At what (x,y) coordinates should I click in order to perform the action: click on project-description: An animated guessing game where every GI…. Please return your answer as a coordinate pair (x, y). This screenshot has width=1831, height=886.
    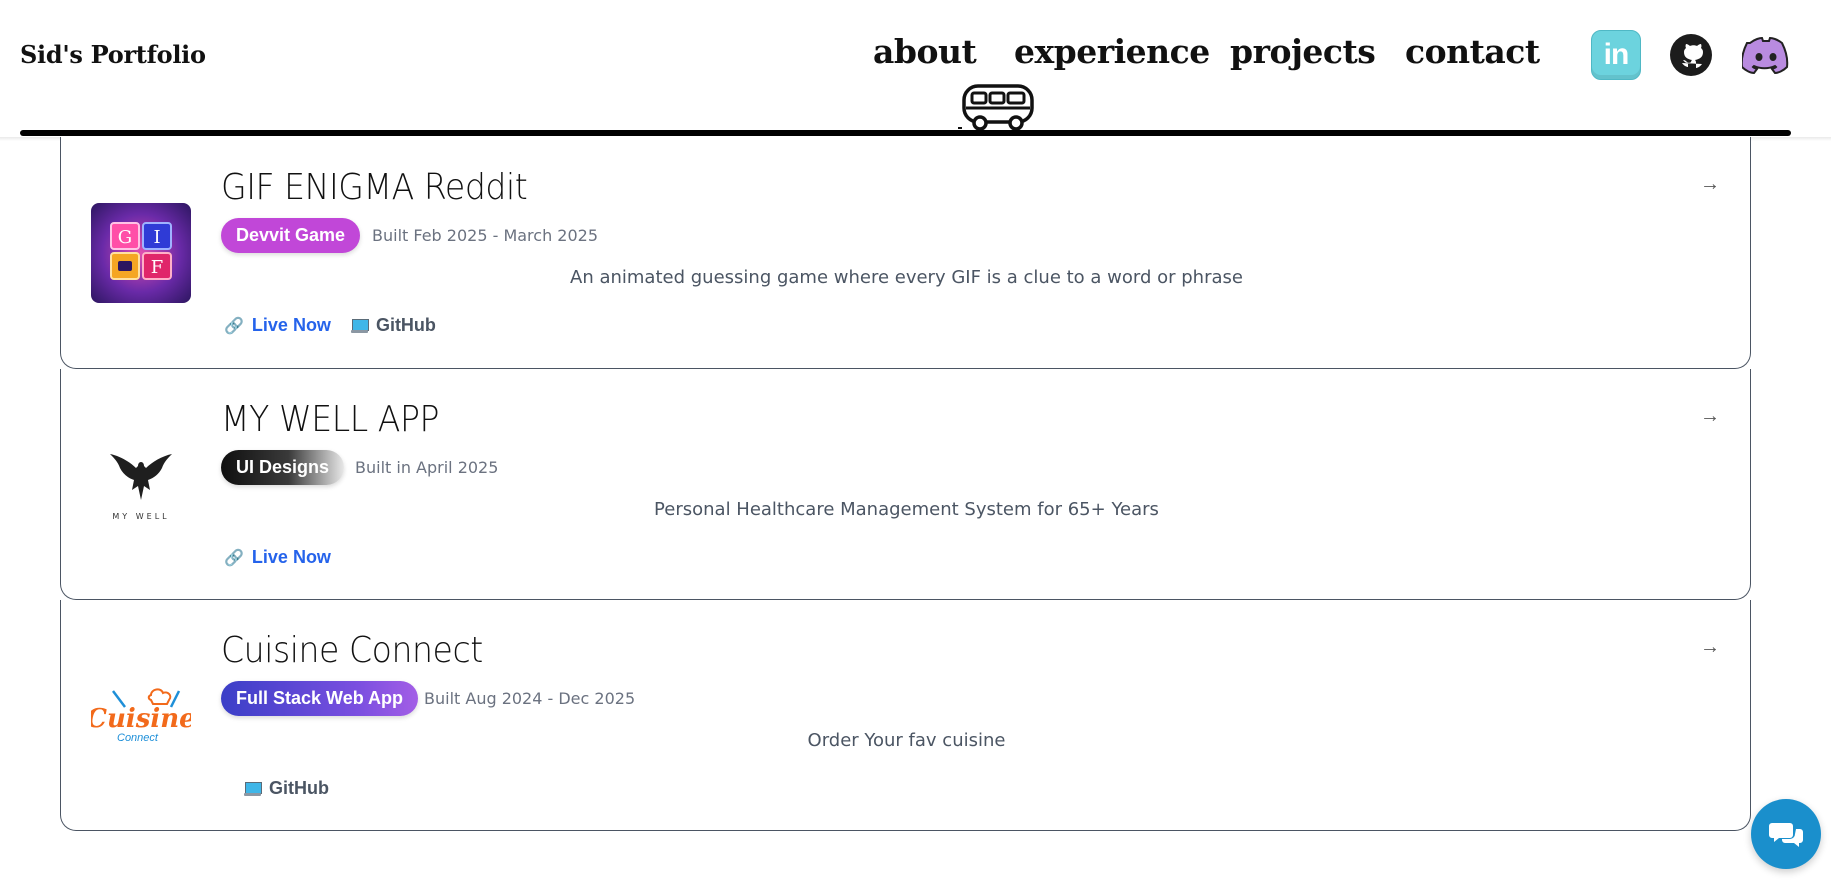
    Looking at the image, I should click on (906, 277).